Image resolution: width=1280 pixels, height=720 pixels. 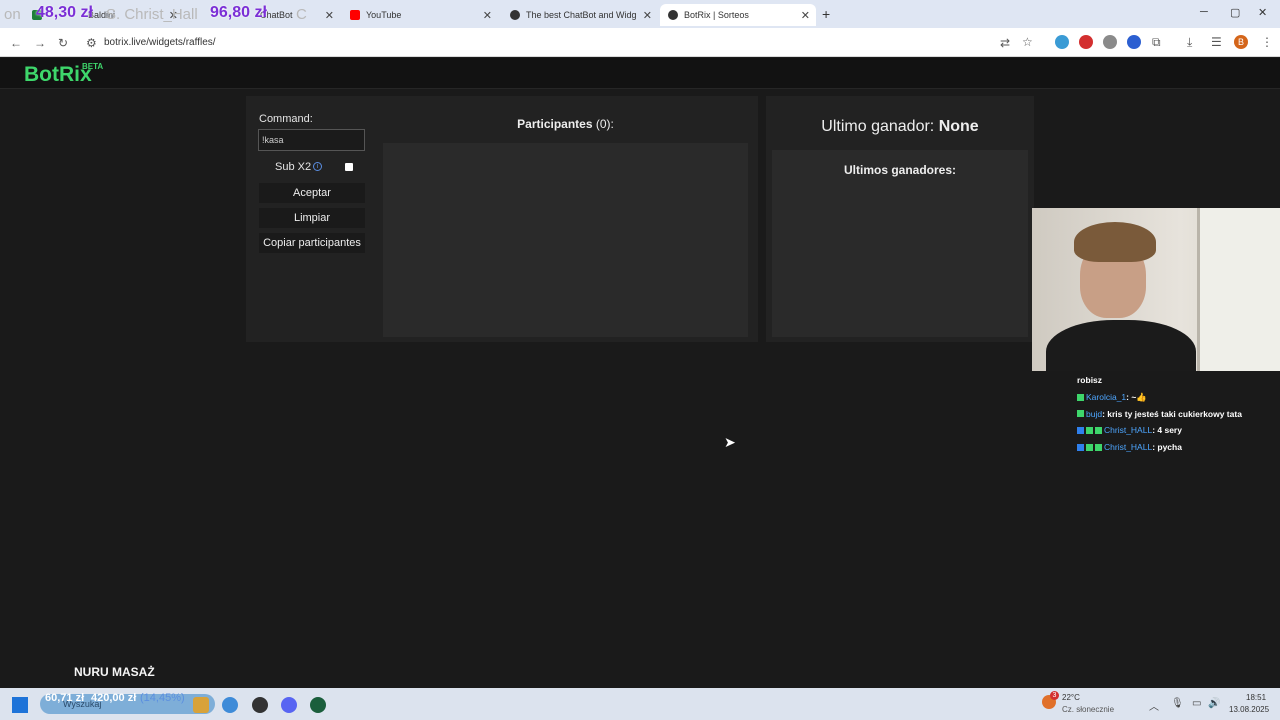 I want to click on last-winners-list, so click(x=900, y=243).